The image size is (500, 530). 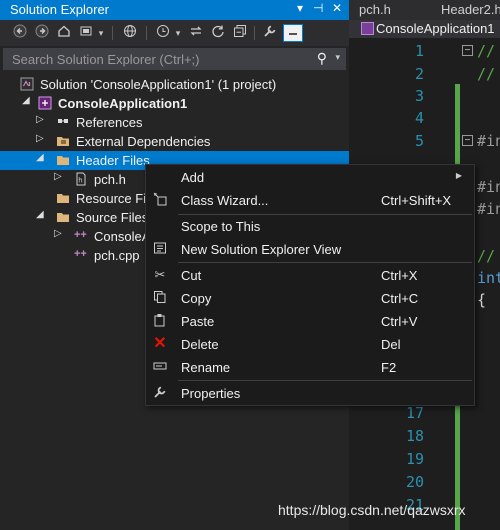 I want to click on search-input: Search Solution Explorer (Ctrl+;), so click(x=106, y=59).